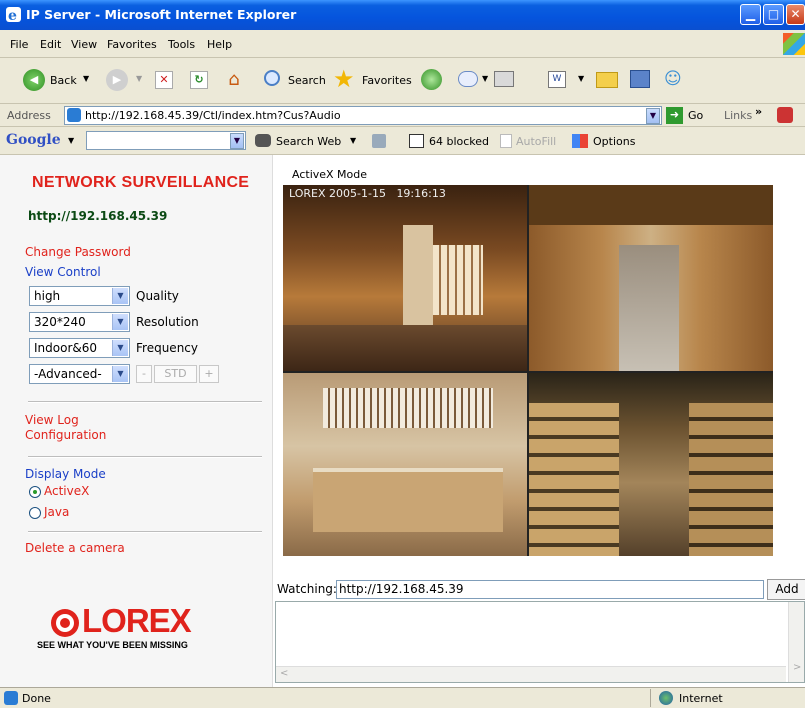  I want to click on status-text: Done, so click(36, 698).